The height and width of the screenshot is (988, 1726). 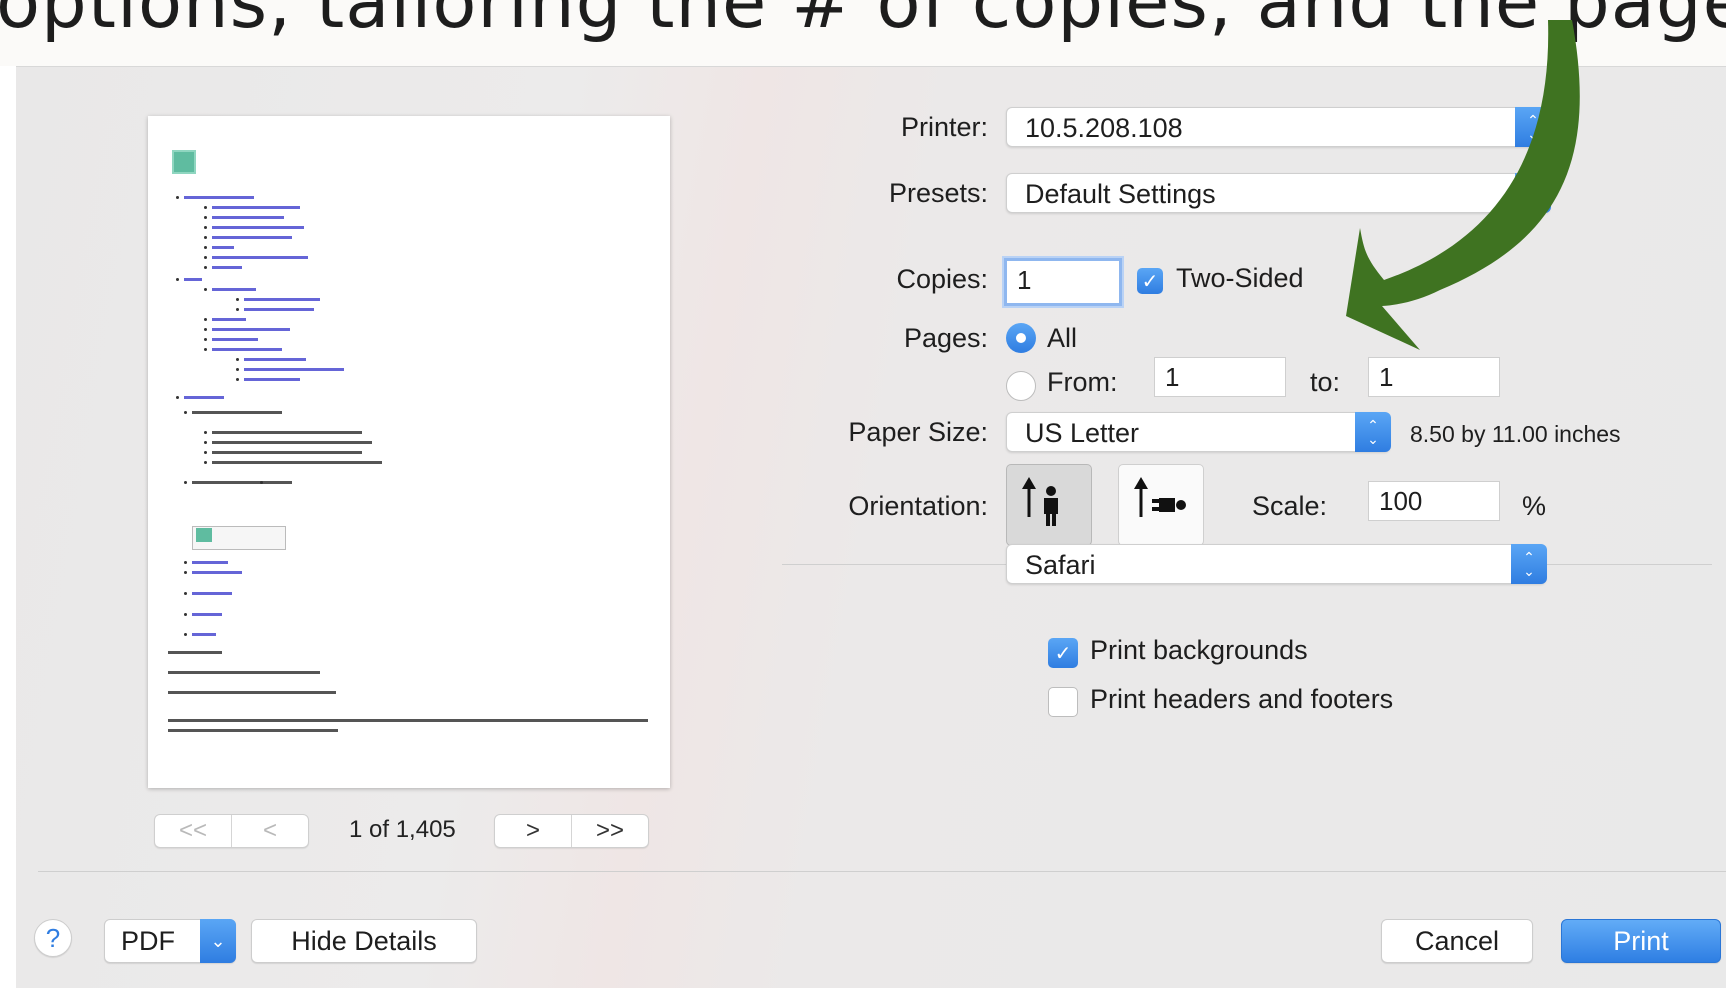 What do you see at coordinates (1063, 702) in the screenshot?
I see `headers-footers-checkbox` at bounding box center [1063, 702].